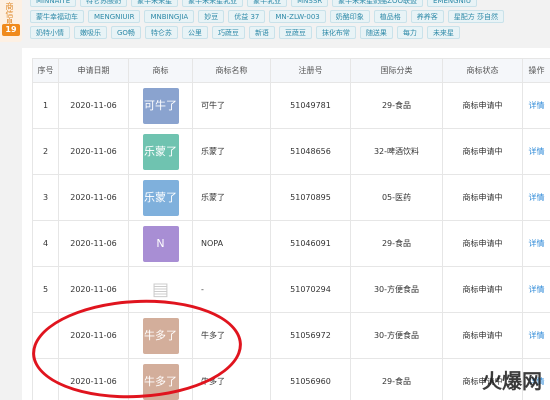 The height and width of the screenshot is (400, 550). I want to click on tag-link: 公里, so click(194, 32).